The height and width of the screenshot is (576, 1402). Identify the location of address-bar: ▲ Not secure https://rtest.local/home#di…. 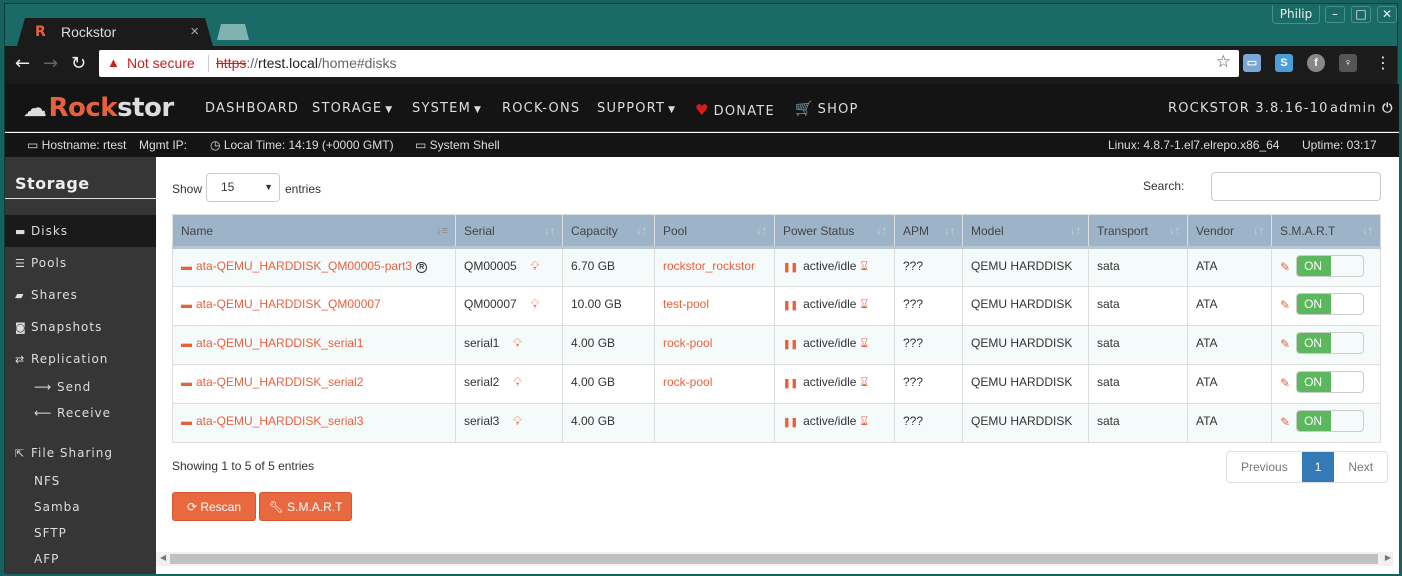
(669, 63).